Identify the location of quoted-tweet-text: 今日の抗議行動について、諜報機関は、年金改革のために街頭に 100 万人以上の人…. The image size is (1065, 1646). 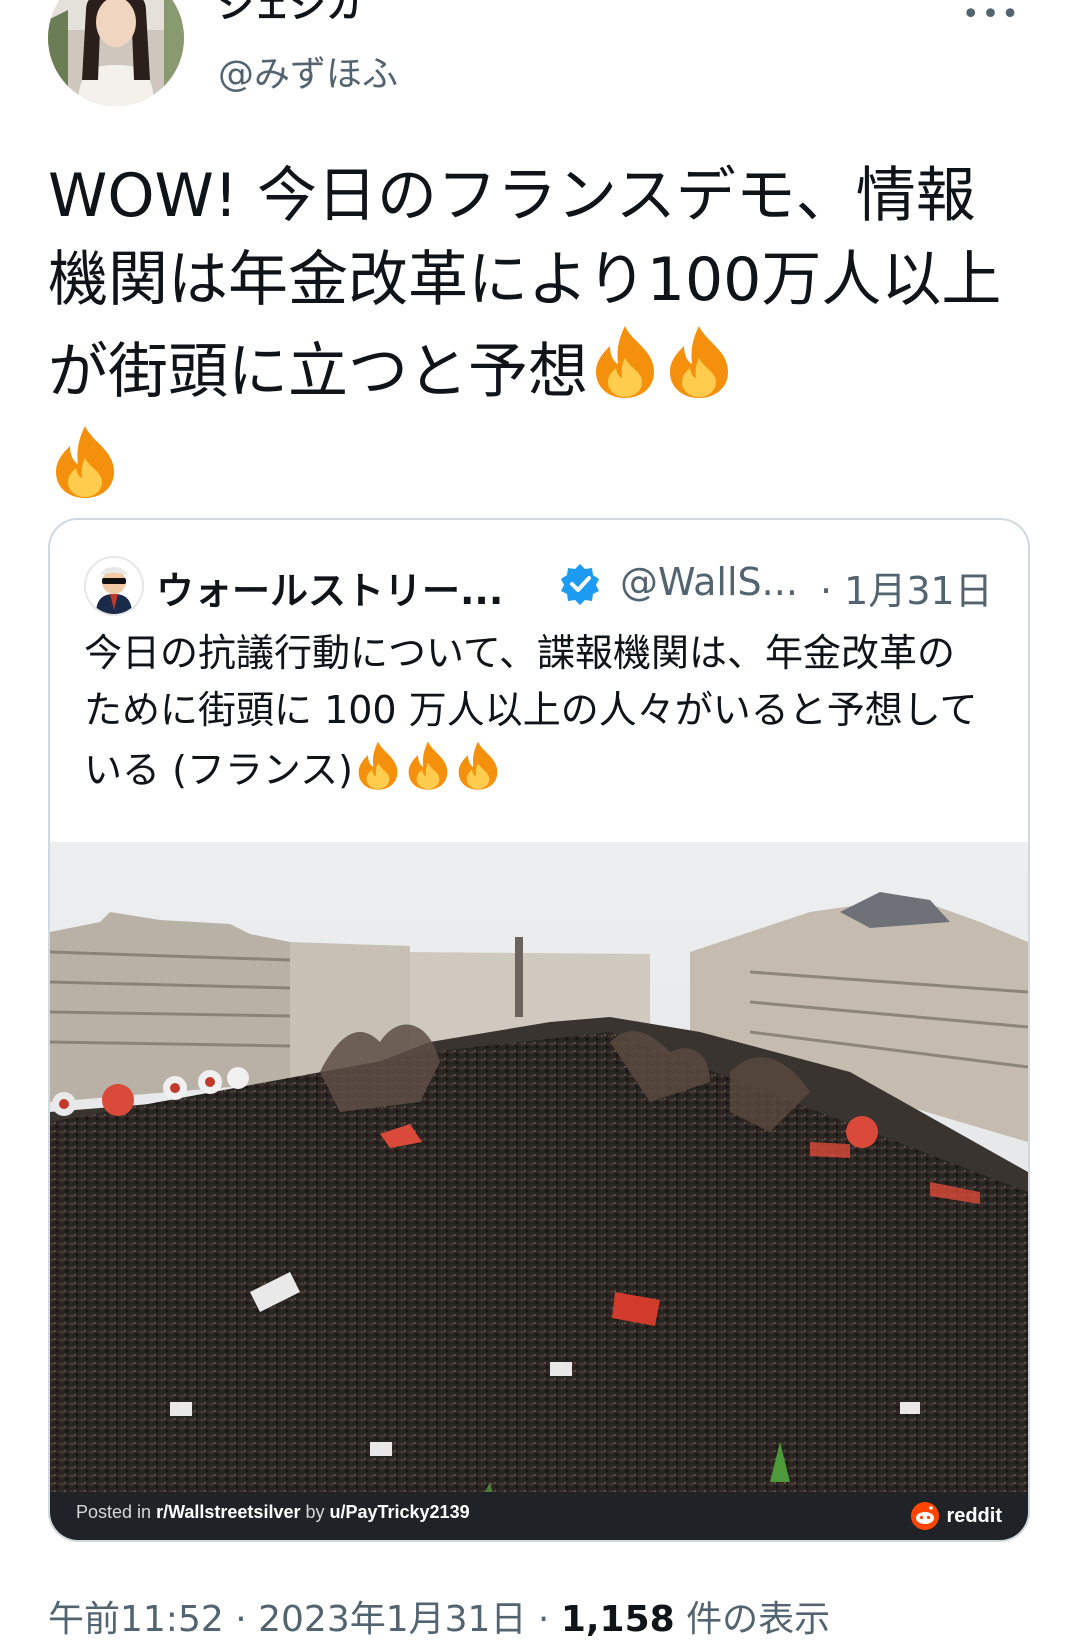
(534, 716).